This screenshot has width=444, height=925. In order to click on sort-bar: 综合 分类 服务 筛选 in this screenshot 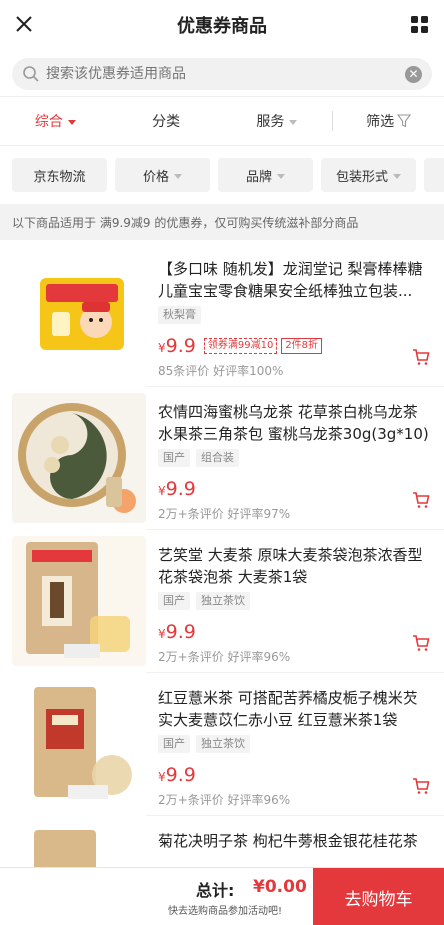, I will do `click(222, 121)`.